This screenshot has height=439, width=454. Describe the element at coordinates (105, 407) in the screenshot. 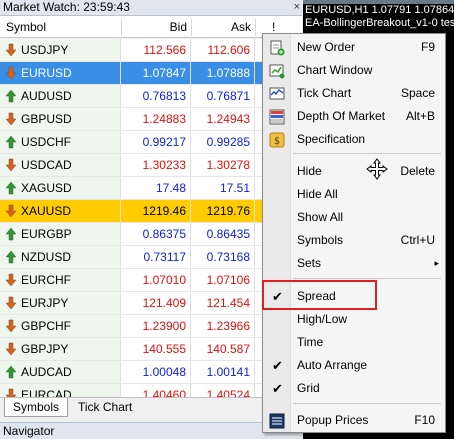

I see `tab-tick-chart: Tick Chart` at that location.